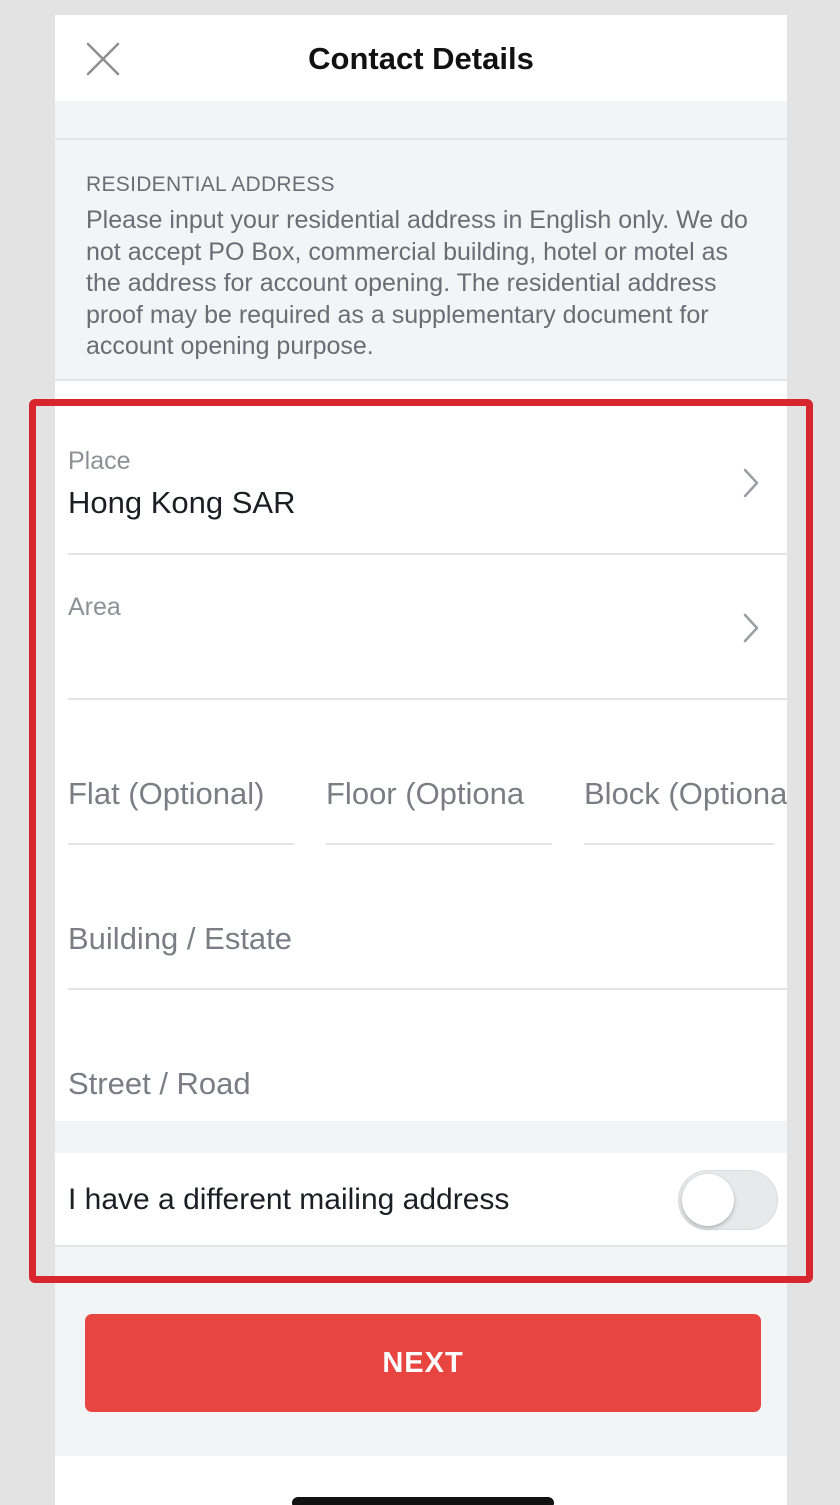  I want to click on next-button: NEXT, so click(423, 1363).